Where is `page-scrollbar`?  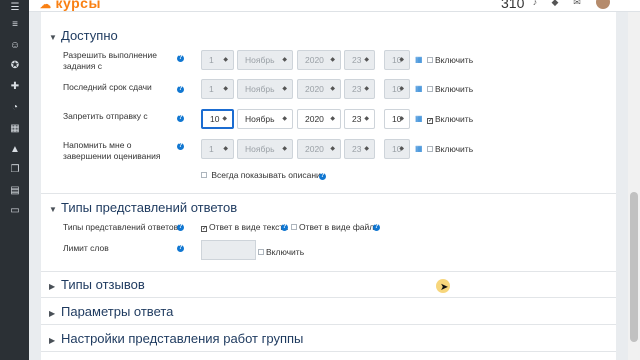 page-scrollbar is located at coordinates (634, 186).